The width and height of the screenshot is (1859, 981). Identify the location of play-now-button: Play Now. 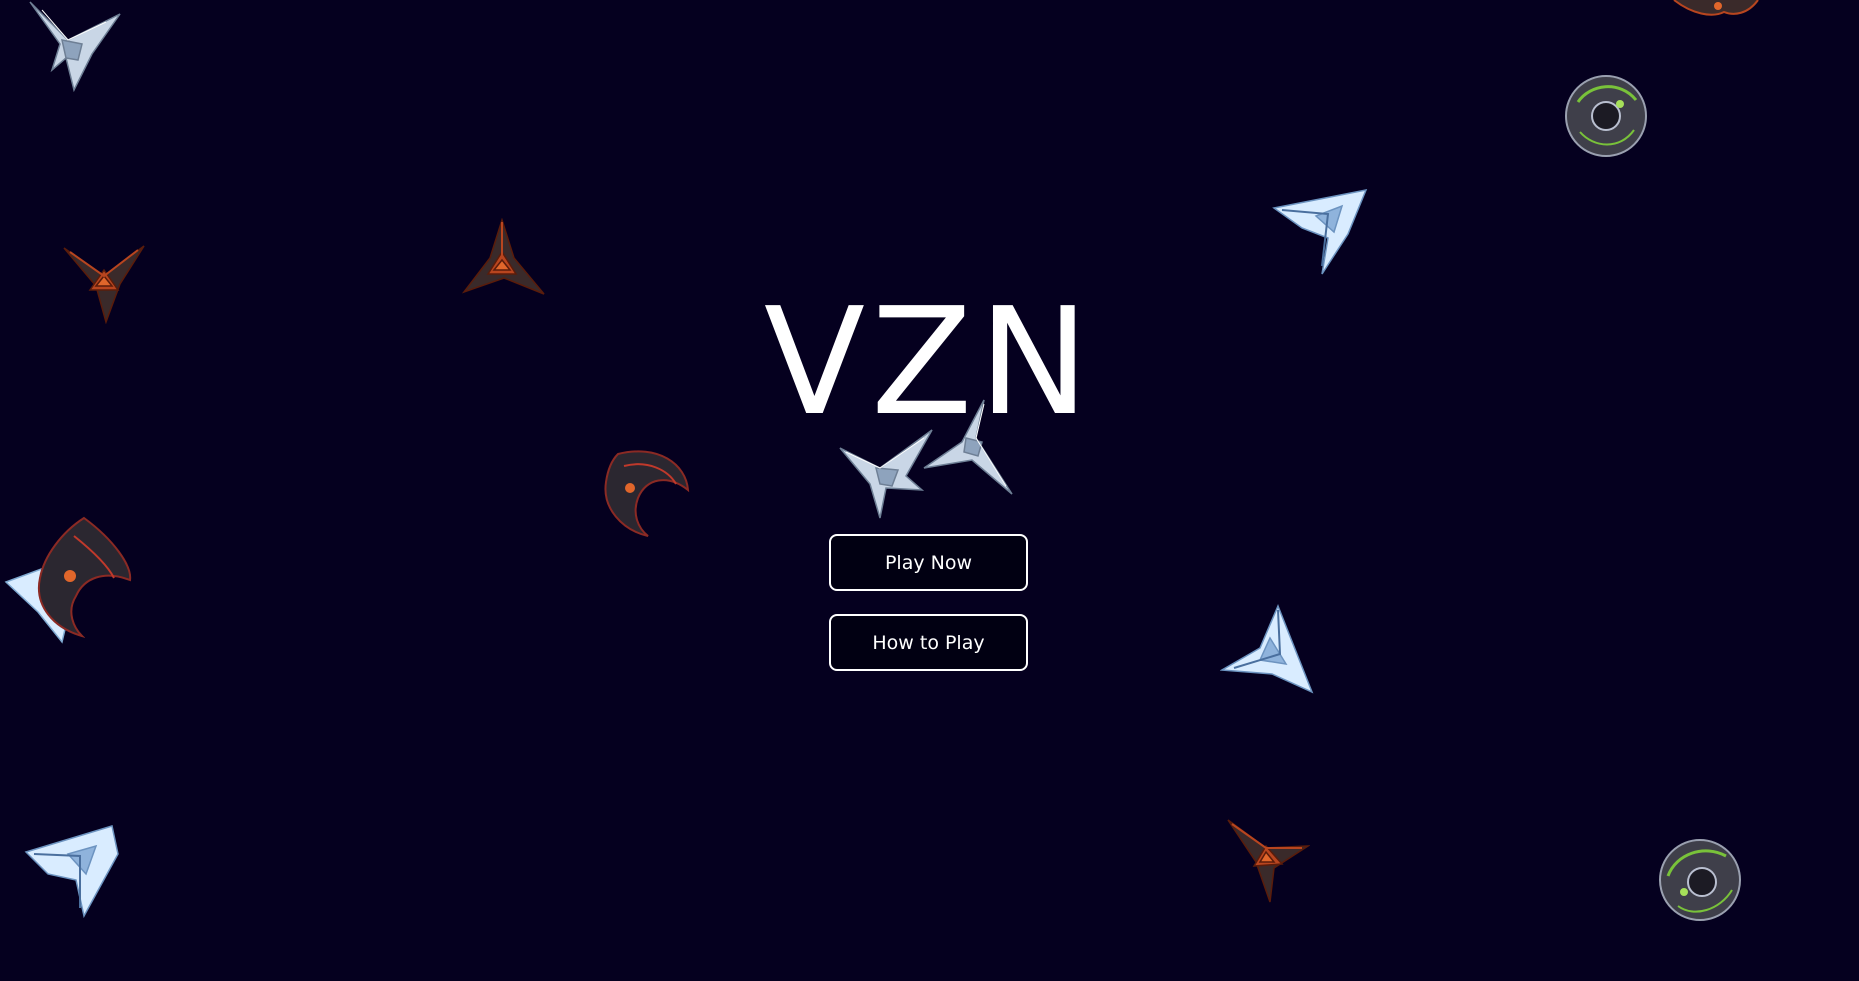
(928, 562).